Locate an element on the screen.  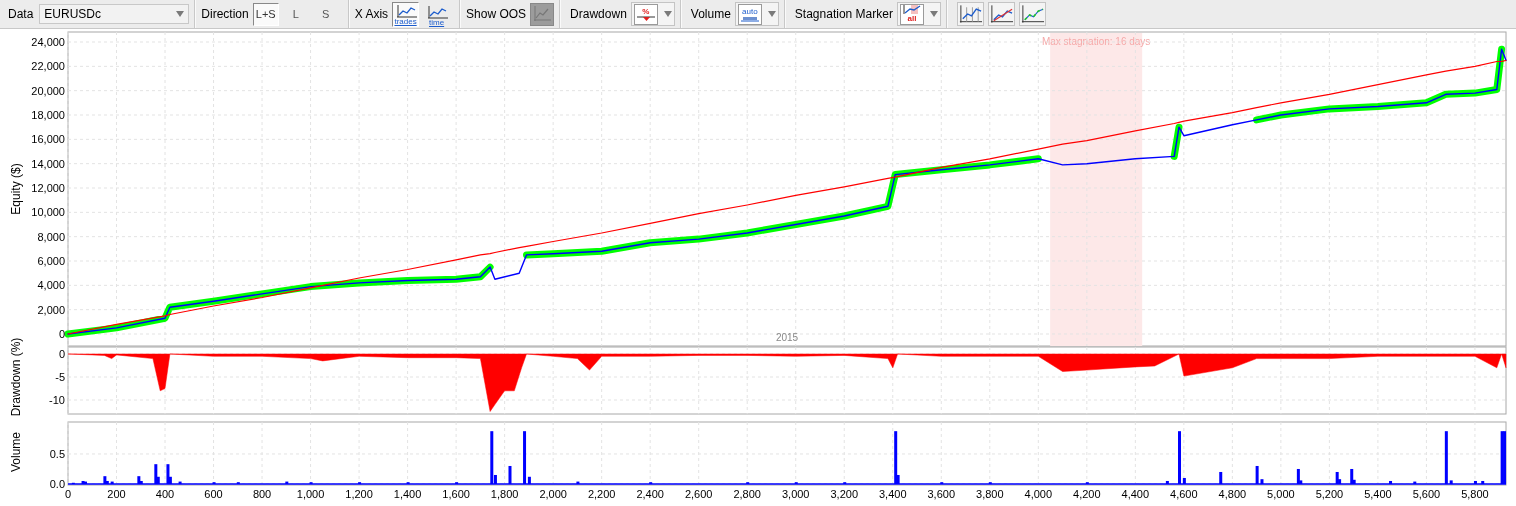
x-tick-label: 2,200 is located at coordinates (601, 494).